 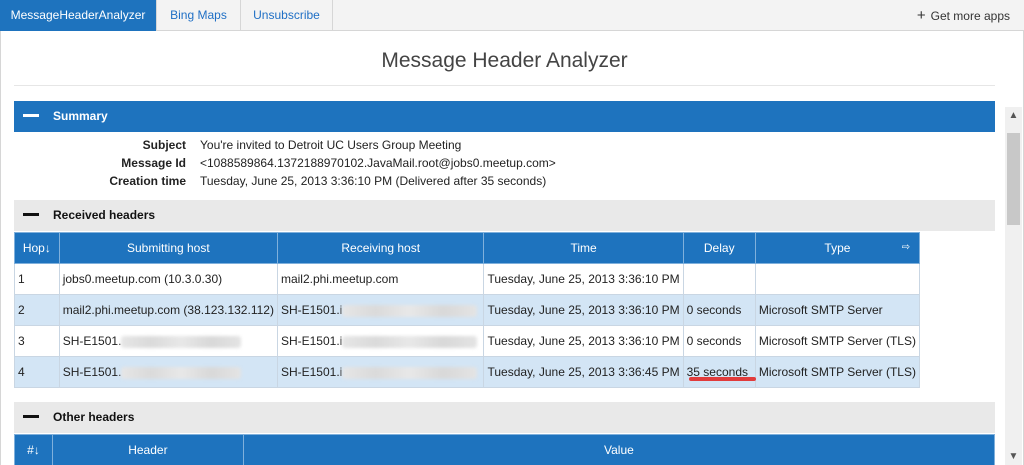 What do you see at coordinates (1013, 115) in the screenshot?
I see `scroll-up-icon: ▲` at bounding box center [1013, 115].